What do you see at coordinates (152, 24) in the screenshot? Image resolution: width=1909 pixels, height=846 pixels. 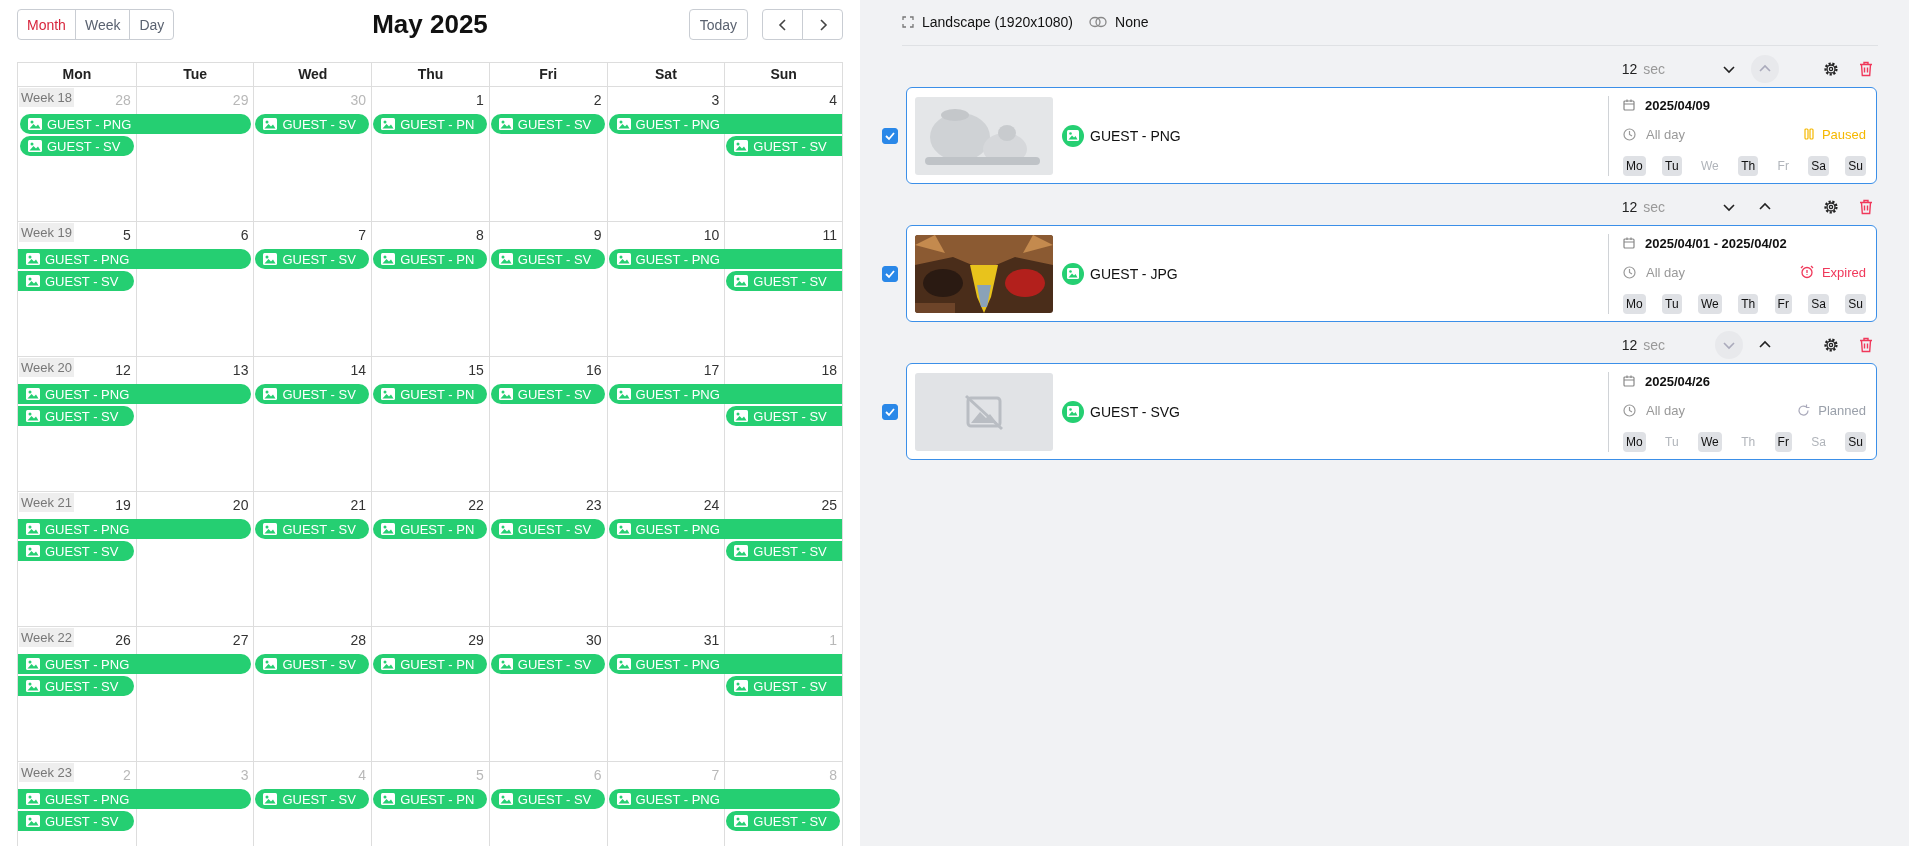 I see `view-tab: Day` at bounding box center [152, 24].